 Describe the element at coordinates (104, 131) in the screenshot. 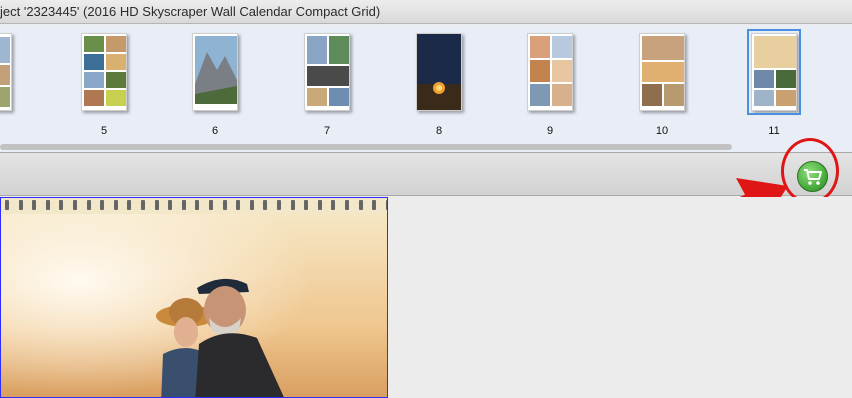

I see `page-number: 5` at that location.